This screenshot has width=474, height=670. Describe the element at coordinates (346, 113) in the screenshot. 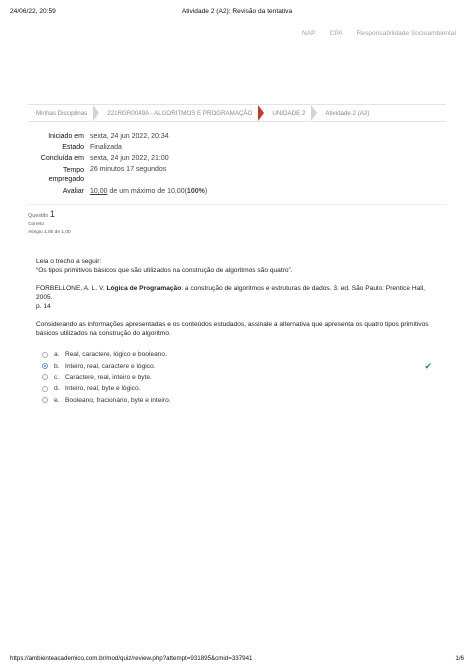

I see `breadcrumb-item-atividade: Atividade 2 (A2)` at that location.